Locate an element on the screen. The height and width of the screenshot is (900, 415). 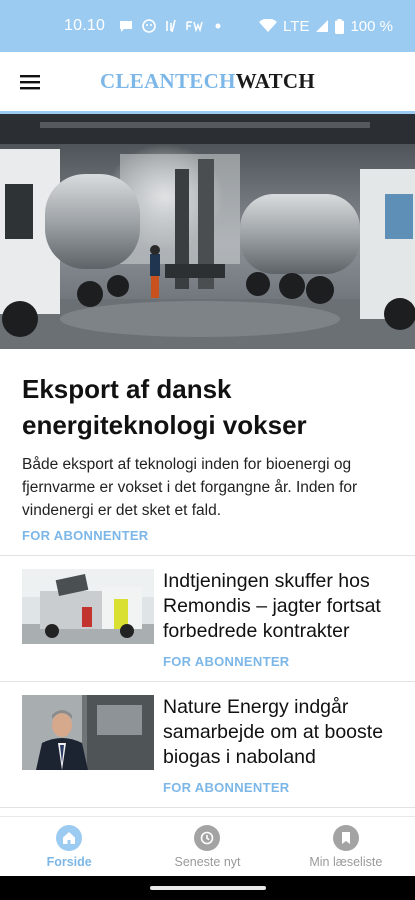
nav-latest: Seneste nyt is located at coordinates (207, 846).